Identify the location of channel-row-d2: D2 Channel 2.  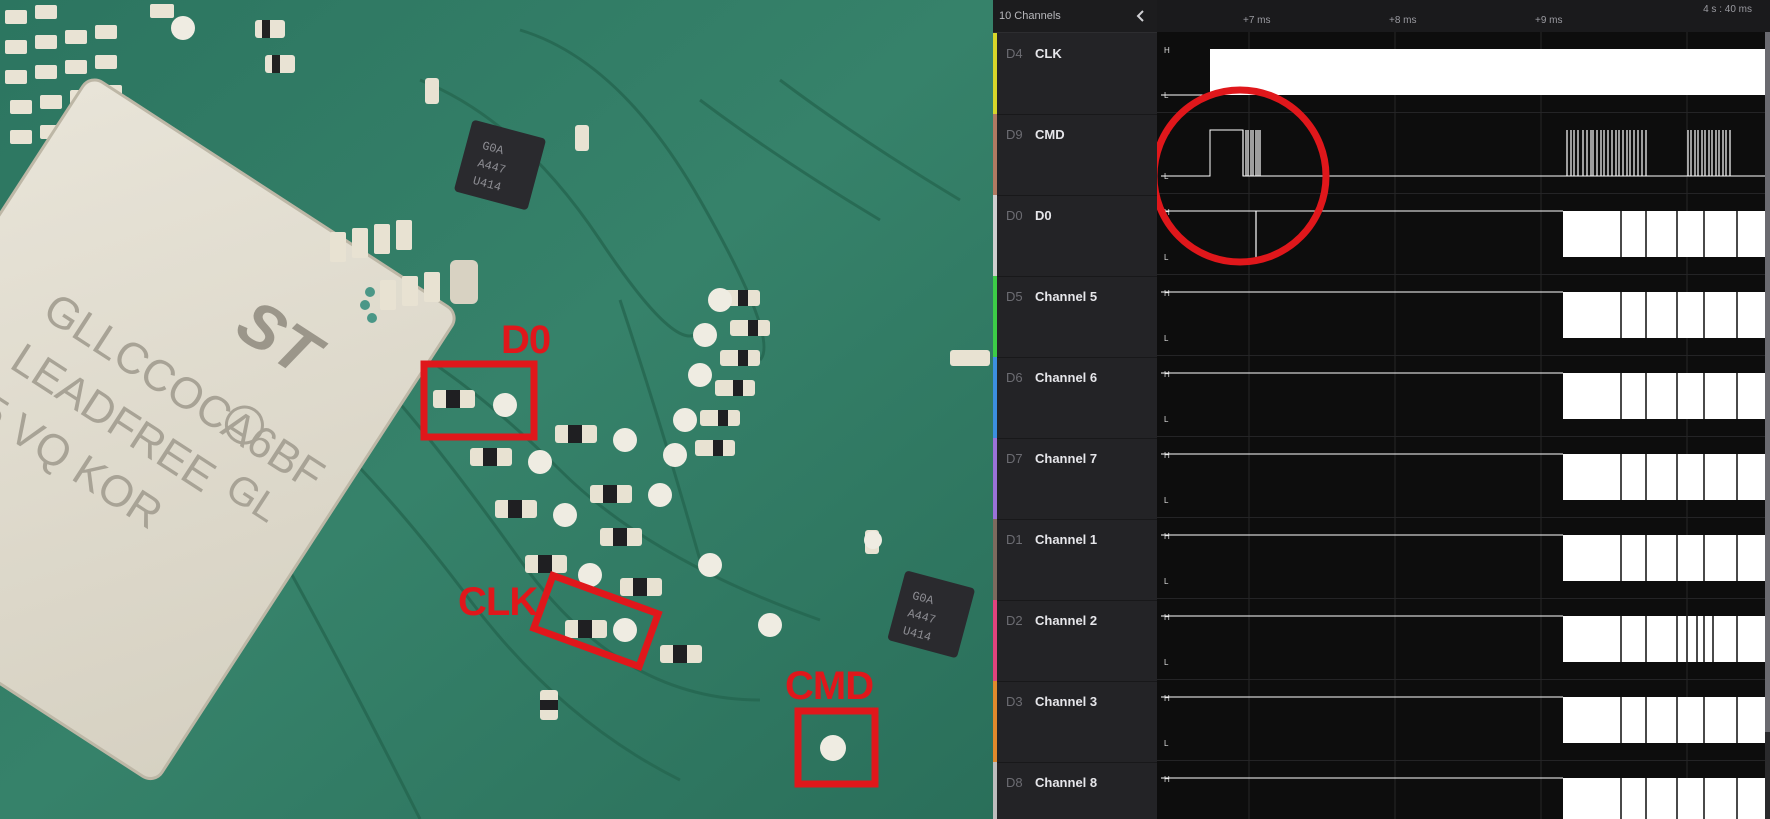
(1075, 641).